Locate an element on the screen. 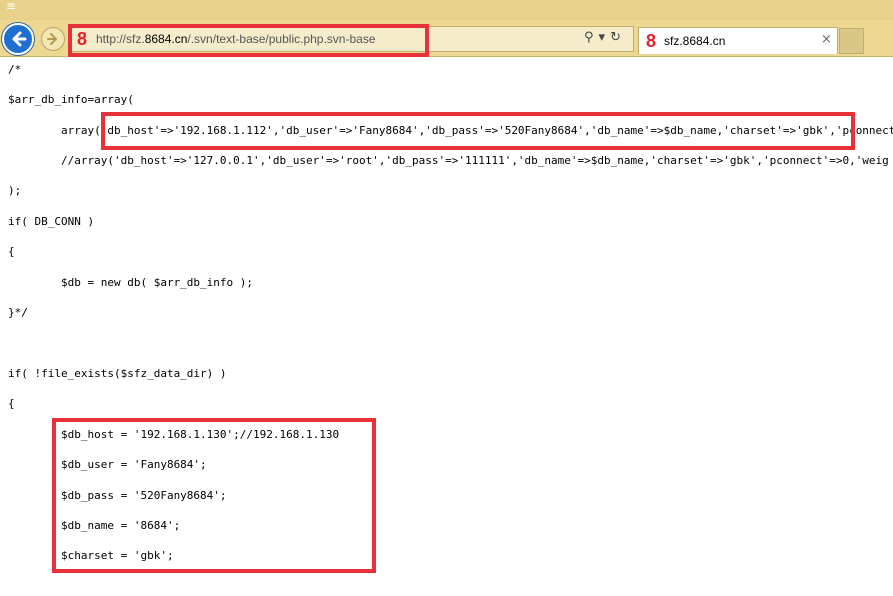 The width and height of the screenshot is (893, 596). code-line: $db = new db( $arr_db_info ); is located at coordinates (131, 282).